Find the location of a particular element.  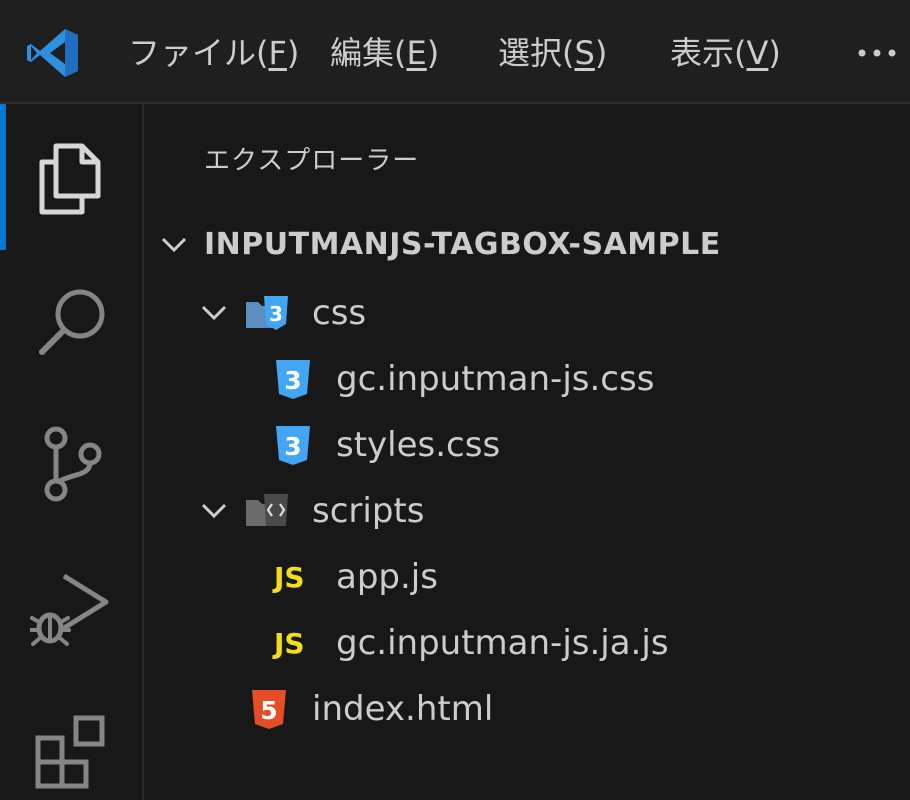

menu-view: 表示(V) is located at coordinates (725, 53).